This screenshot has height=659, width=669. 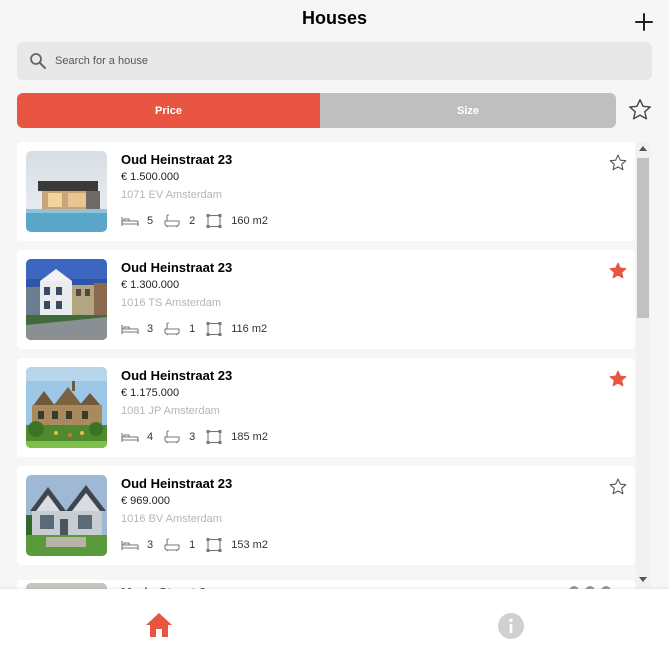 I want to click on bottom-nav, so click(x=334, y=624).